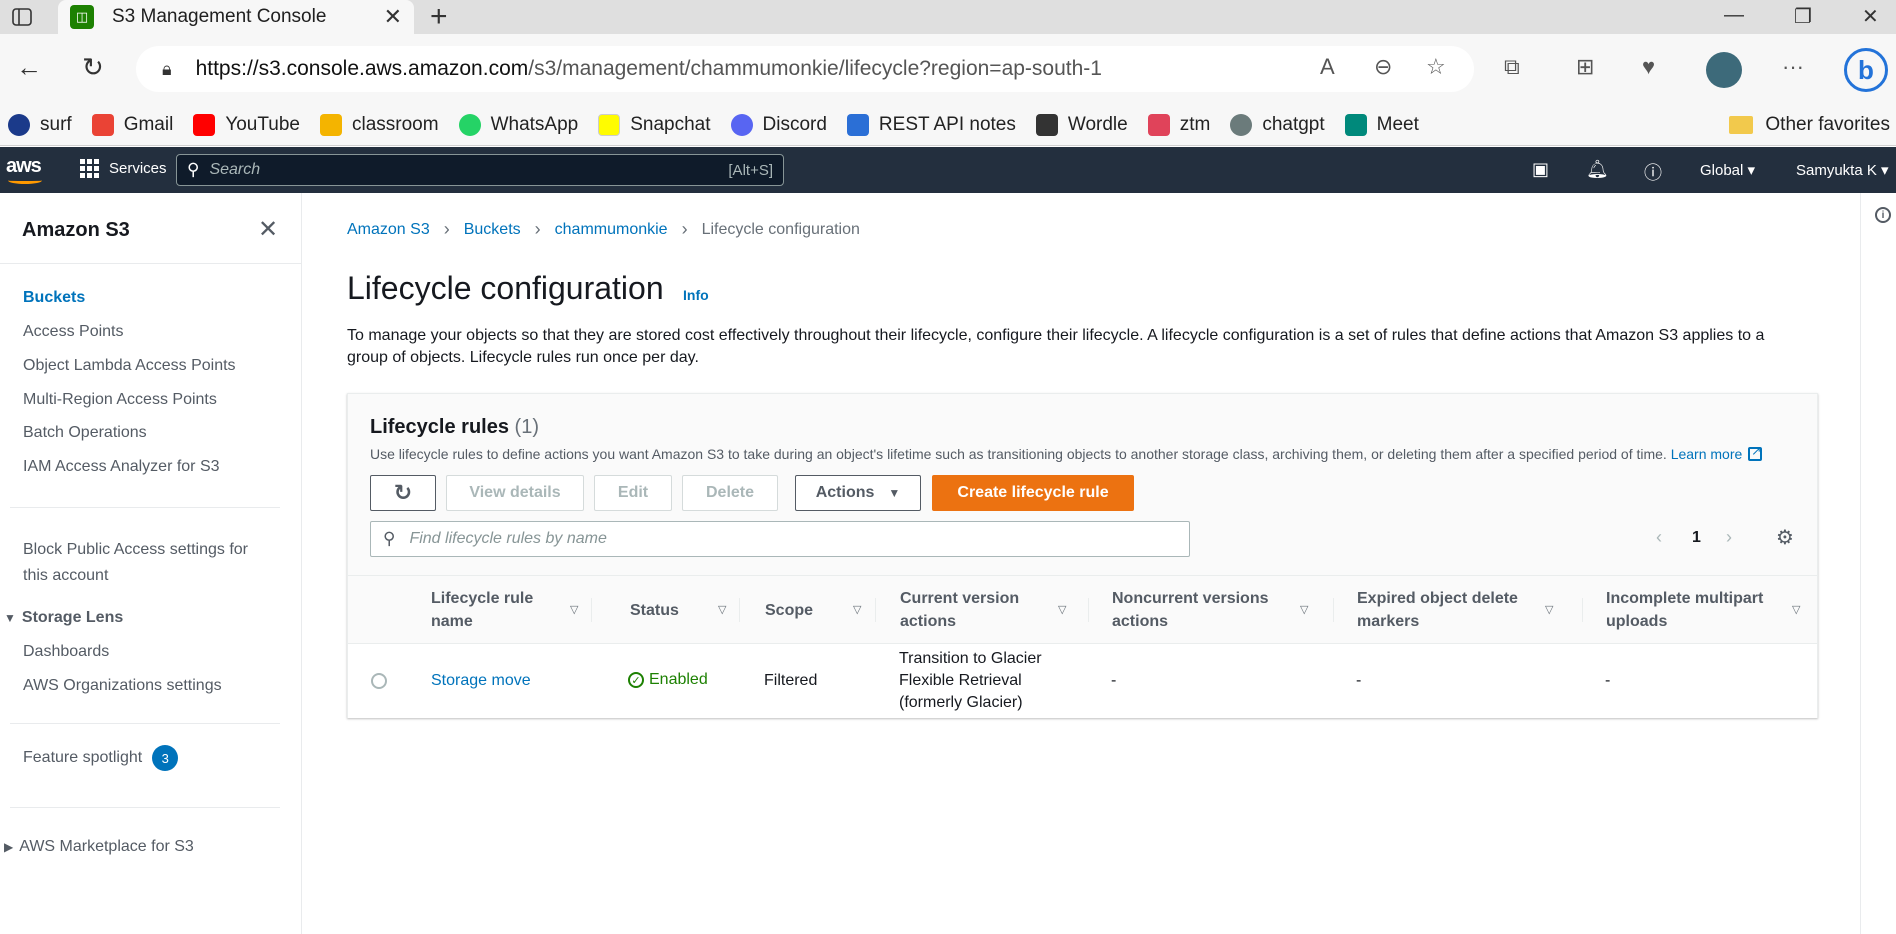  What do you see at coordinates (1212, 610) in the screenshot?
I see `column-header-noncurrent: Noncurrent versions actions ▽` at bounding box center [1212, 610].